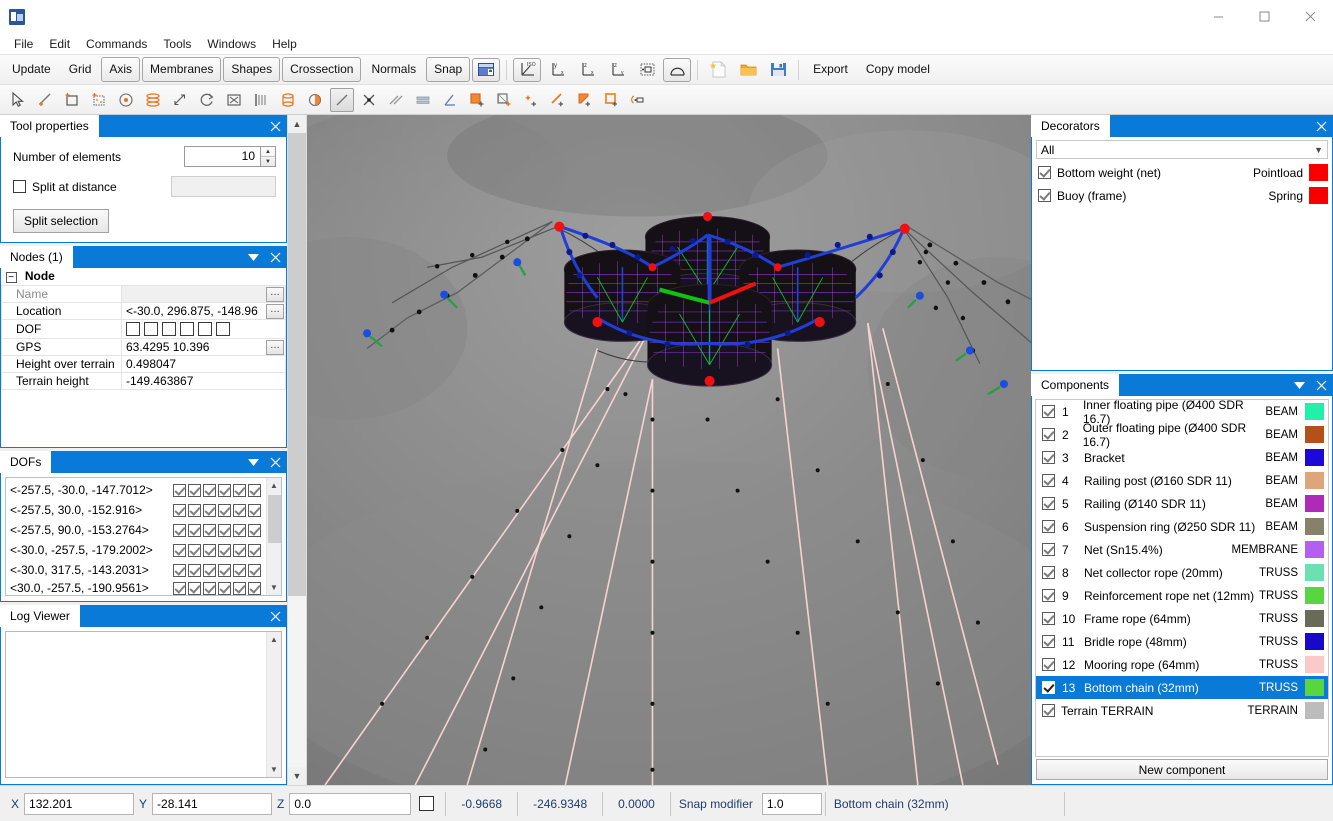  I want to click on offset-icon, so click(423, 100).